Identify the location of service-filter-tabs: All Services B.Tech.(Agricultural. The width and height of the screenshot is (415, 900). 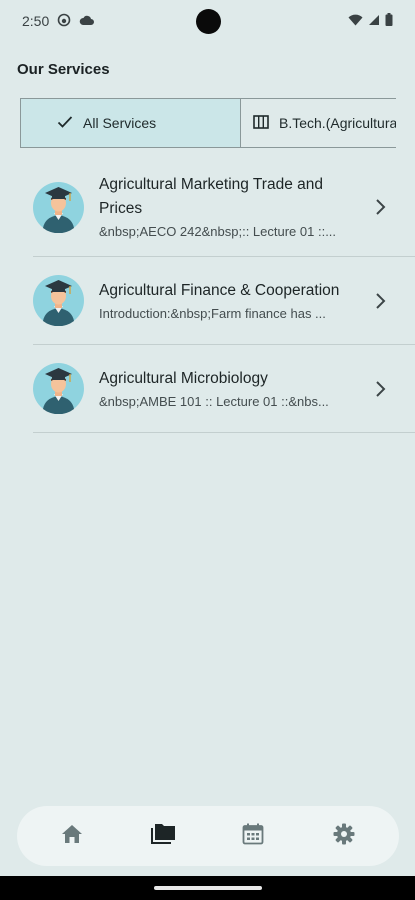
(208, 123).